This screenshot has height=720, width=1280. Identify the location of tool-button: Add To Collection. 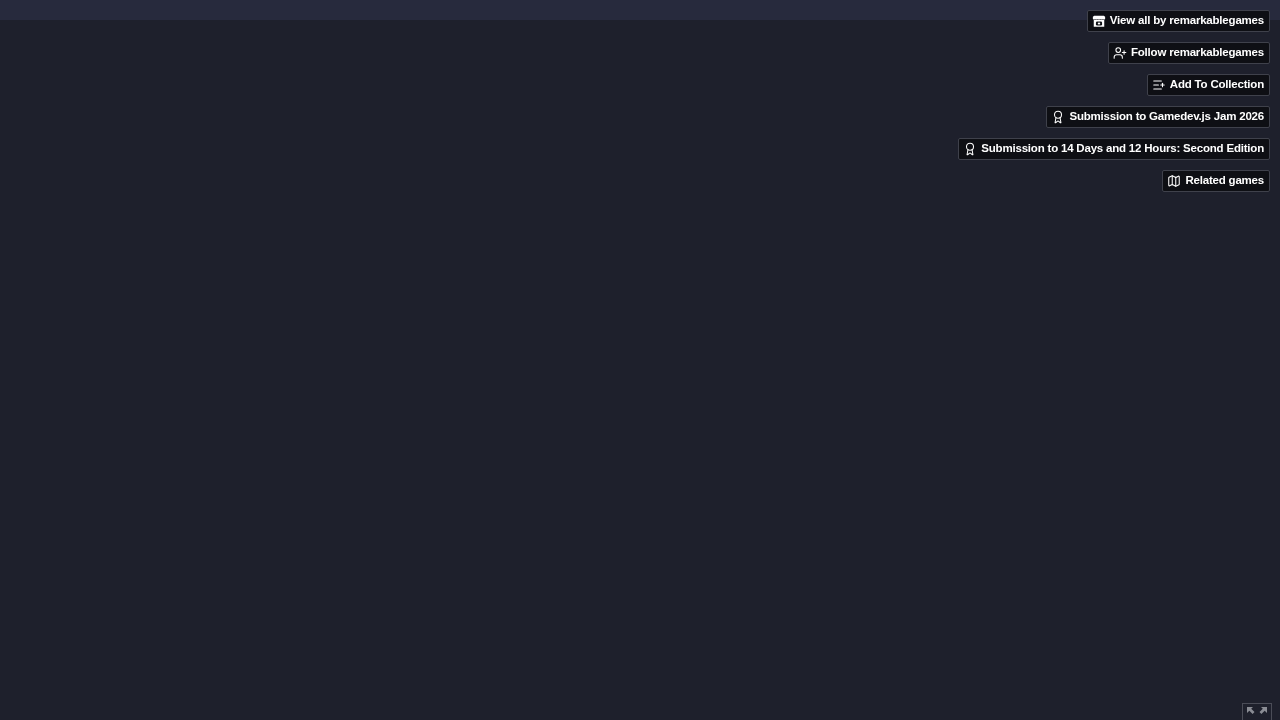
(1208, 85).